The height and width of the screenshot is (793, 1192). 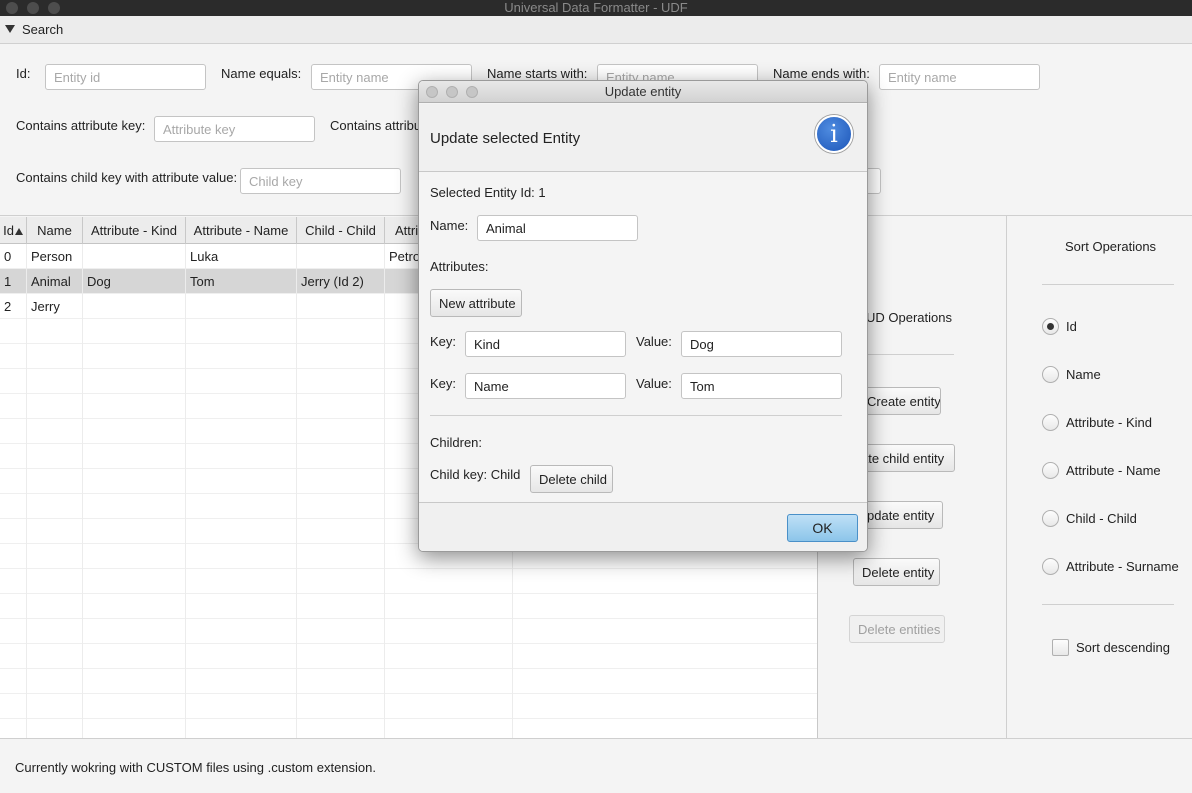 What do you see at coordinates (1060, 647) in the screenshot?
I see `sort-descending-checkbox` at bounding box center [1060, 647].